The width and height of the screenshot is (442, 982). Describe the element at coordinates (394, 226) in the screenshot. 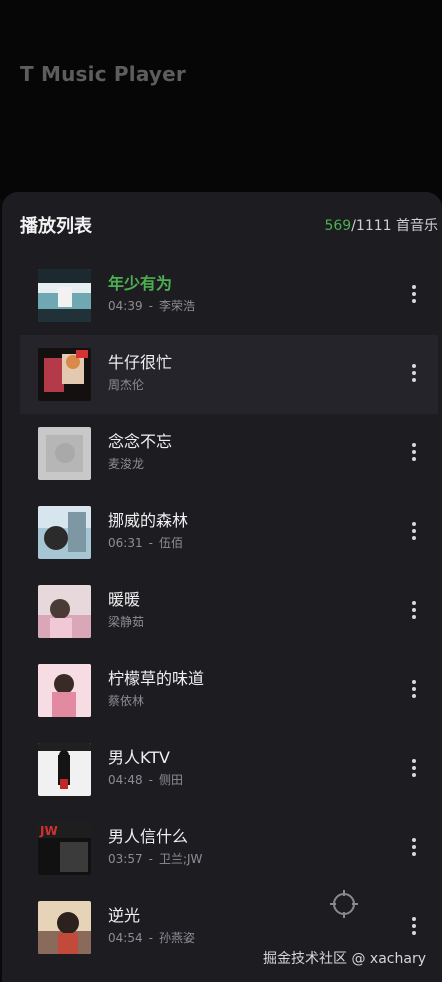

I see `total-count: /1111 首音乐` at that location.